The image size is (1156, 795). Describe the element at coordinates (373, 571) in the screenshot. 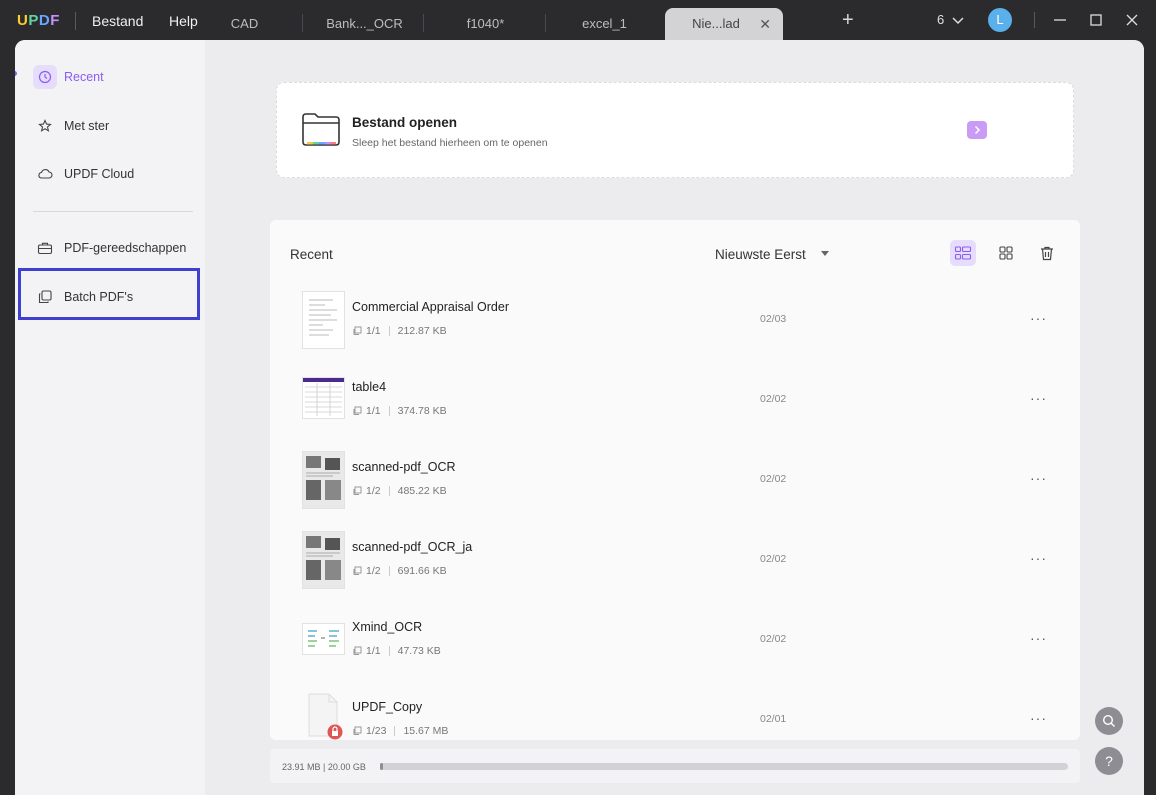

I see `file-pages: 1/2` at that location.